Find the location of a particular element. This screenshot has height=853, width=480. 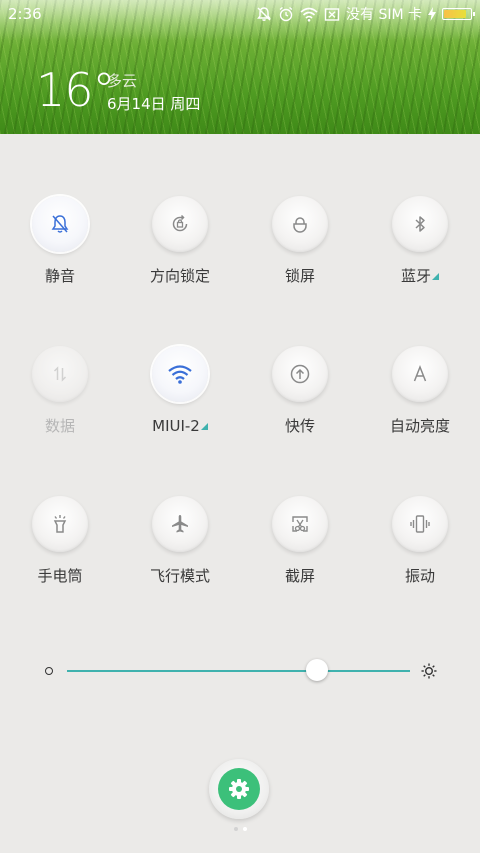

settings-button-inner is located at coordinates (239, 789).